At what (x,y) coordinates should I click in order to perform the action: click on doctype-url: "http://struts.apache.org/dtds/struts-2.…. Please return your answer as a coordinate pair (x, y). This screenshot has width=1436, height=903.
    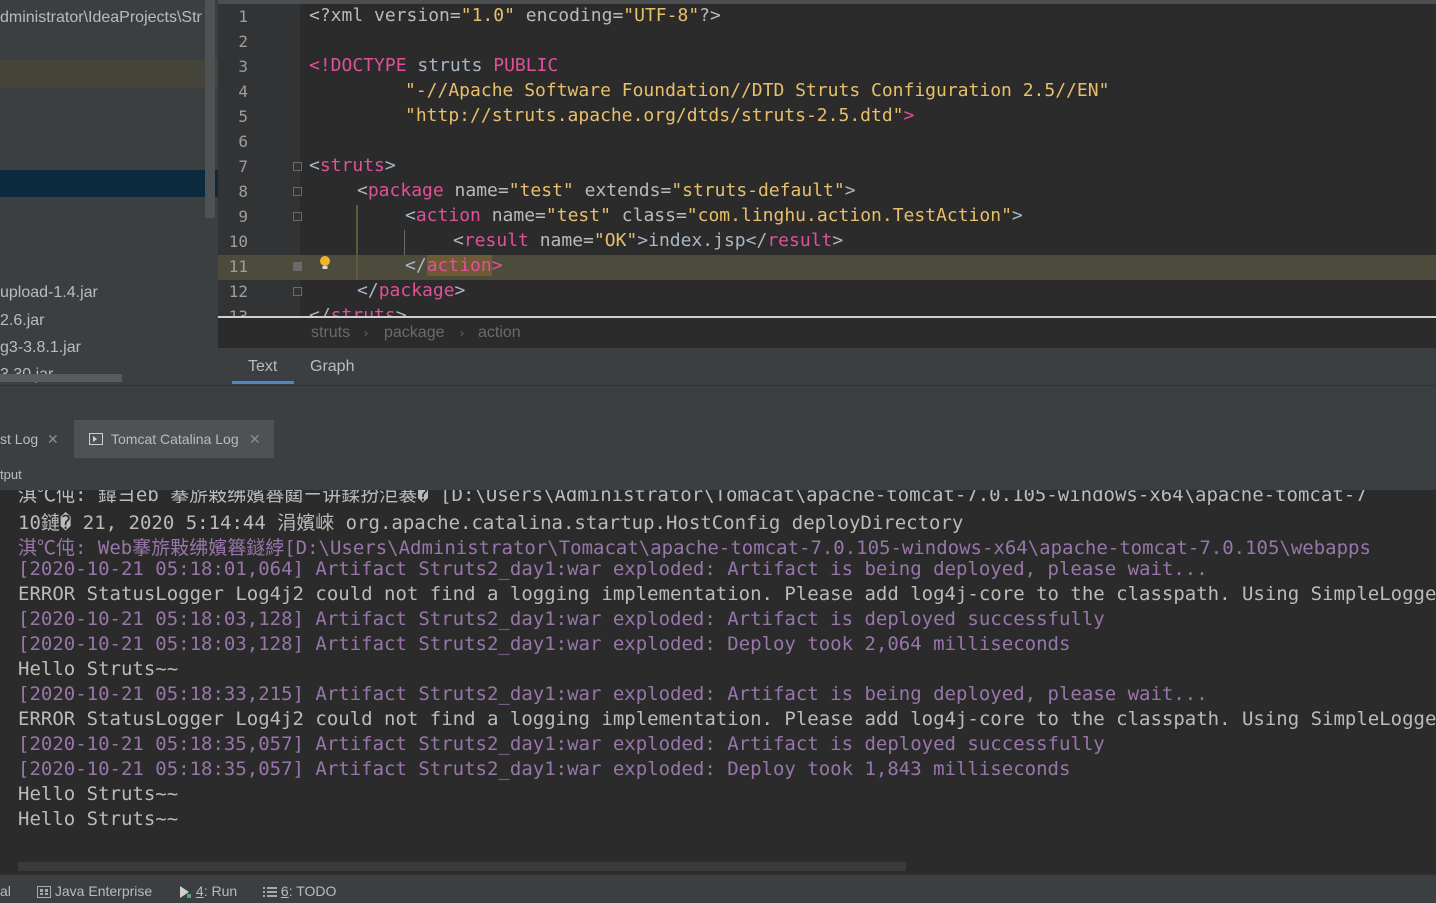
    Looking at the image, I should click on (654, 115).